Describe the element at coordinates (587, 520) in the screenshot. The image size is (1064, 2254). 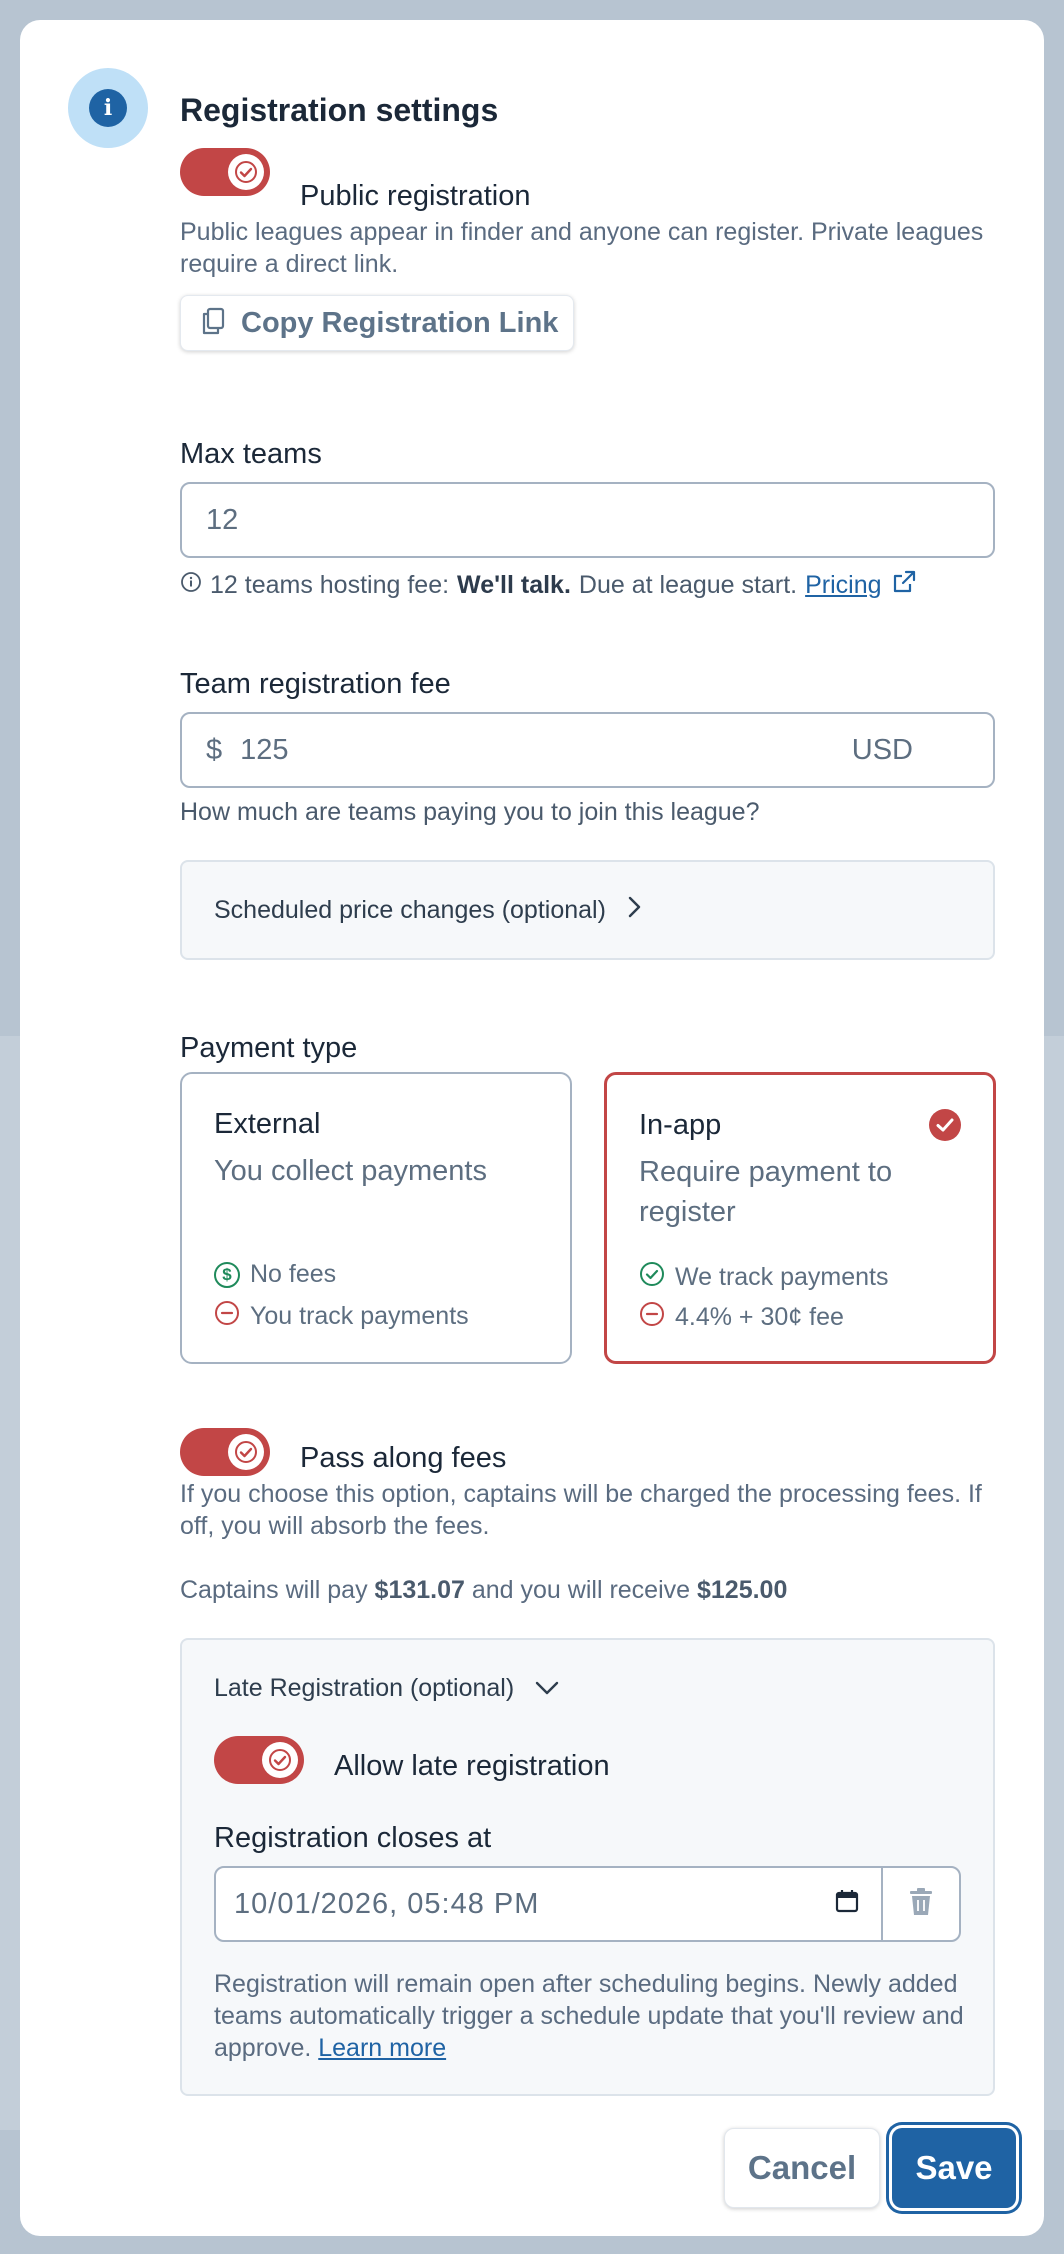
I see `max-teams-input: 12` at that location.